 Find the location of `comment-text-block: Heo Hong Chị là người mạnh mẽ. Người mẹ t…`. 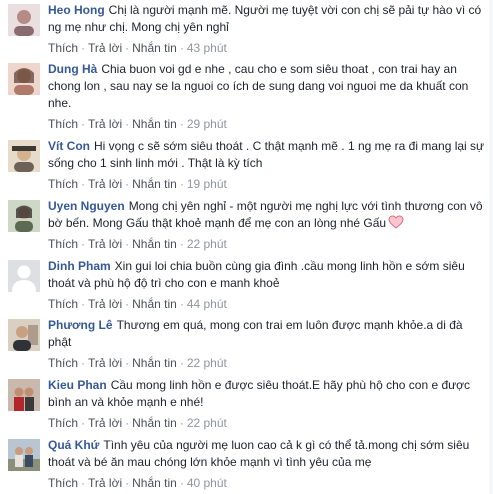

comment-text-block: Heo Hong Chị là người mạnh mẽ. Người mẹ t… is located at coordinates (267, 19).